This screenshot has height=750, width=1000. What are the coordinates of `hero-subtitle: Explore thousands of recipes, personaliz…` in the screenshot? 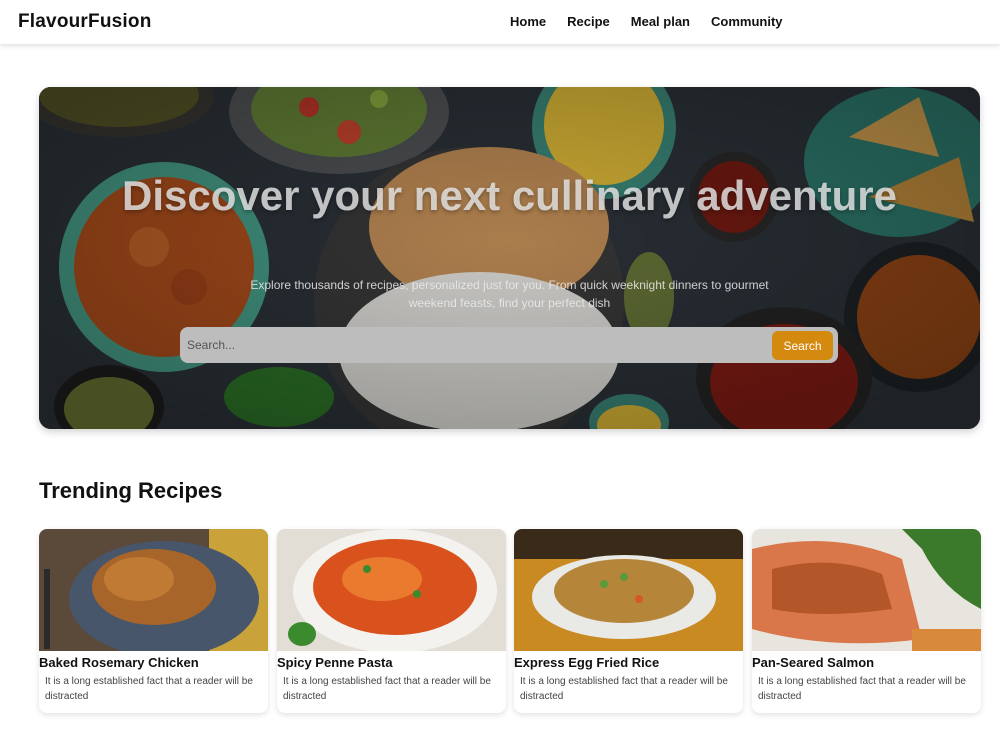 It's located at (509, 294).